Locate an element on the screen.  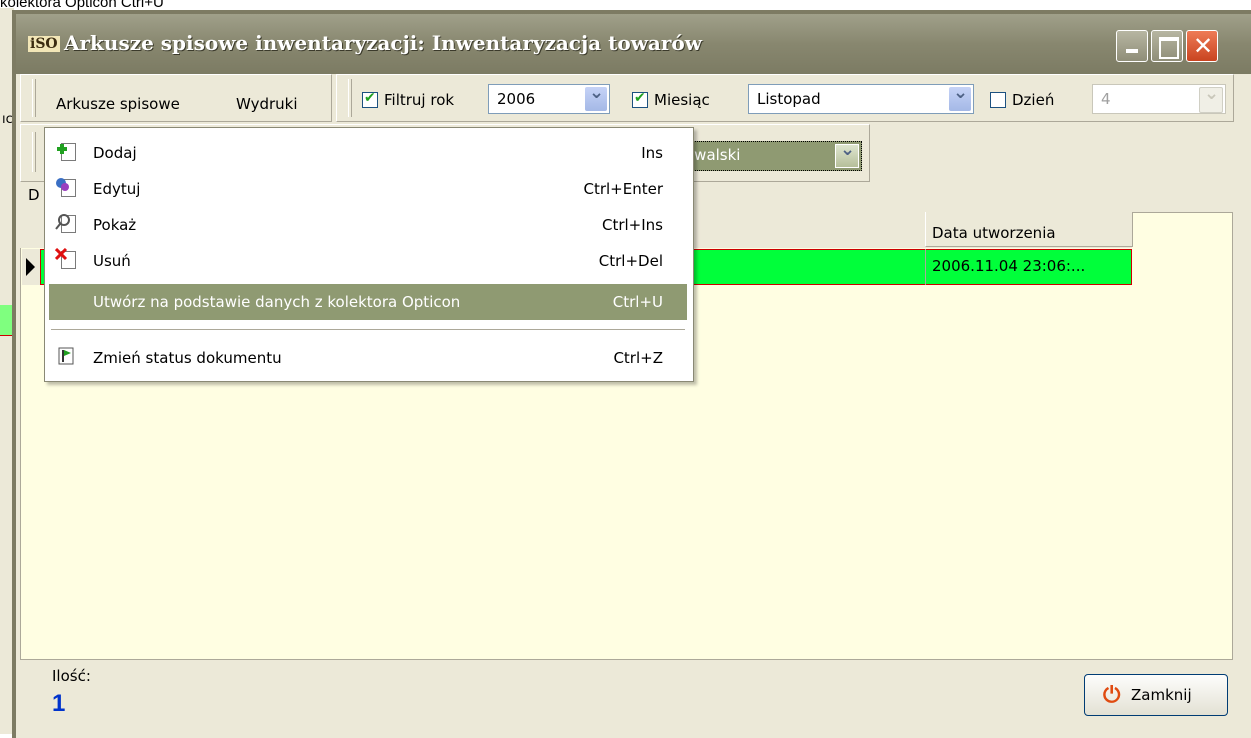
month-select: Listopad is located at coordinates (861, 98).